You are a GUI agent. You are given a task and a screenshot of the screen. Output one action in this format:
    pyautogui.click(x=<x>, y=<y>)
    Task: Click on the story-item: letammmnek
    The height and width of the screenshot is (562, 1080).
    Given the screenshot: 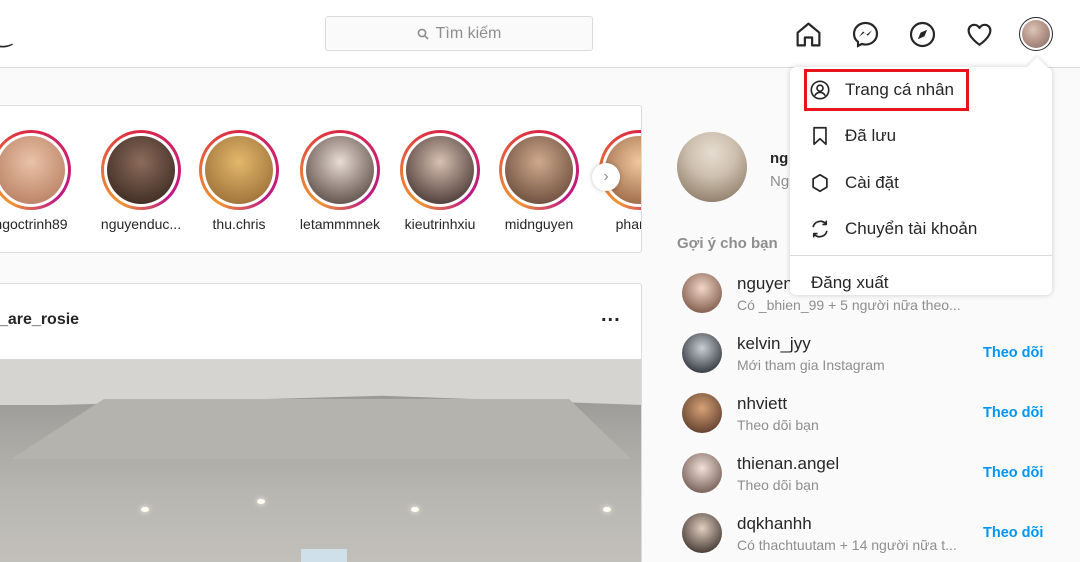 What is the action you would take?
    pyautogui.click(x=340, y=181)
    